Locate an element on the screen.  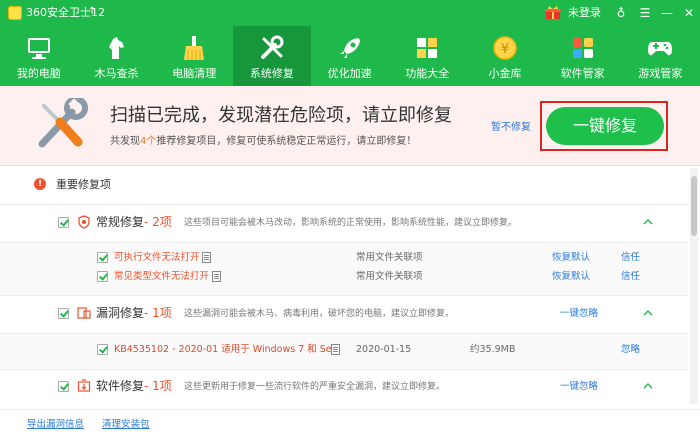
nav-item-features: 功能大全 is located at coordinates (427, 56).